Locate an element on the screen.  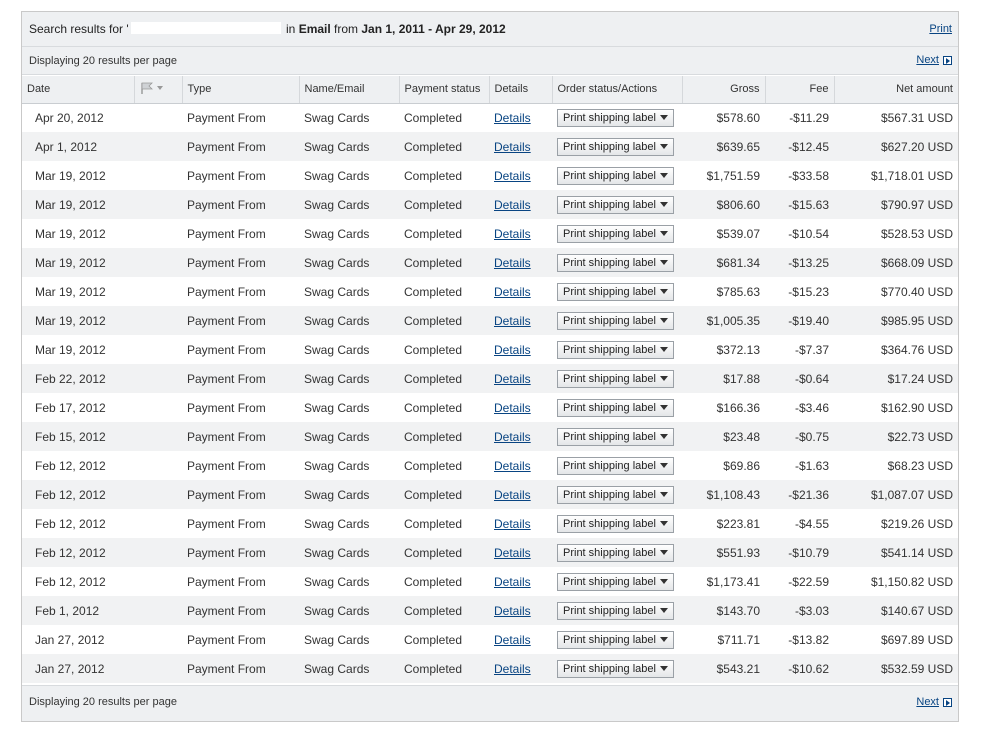
flag-filter-control is located at coordinates (151, 88).